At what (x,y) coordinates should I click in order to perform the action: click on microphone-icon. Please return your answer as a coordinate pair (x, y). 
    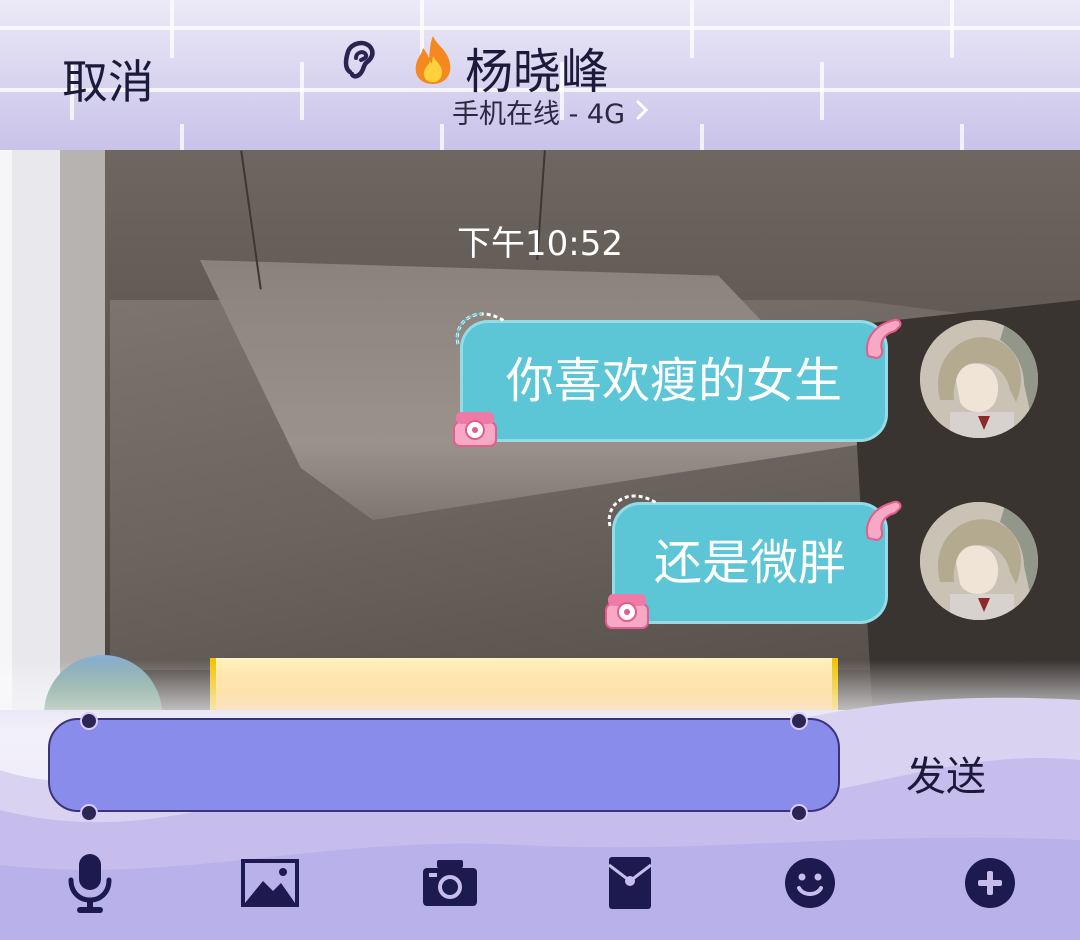
    Looking at the image, I should click on (90, 883).